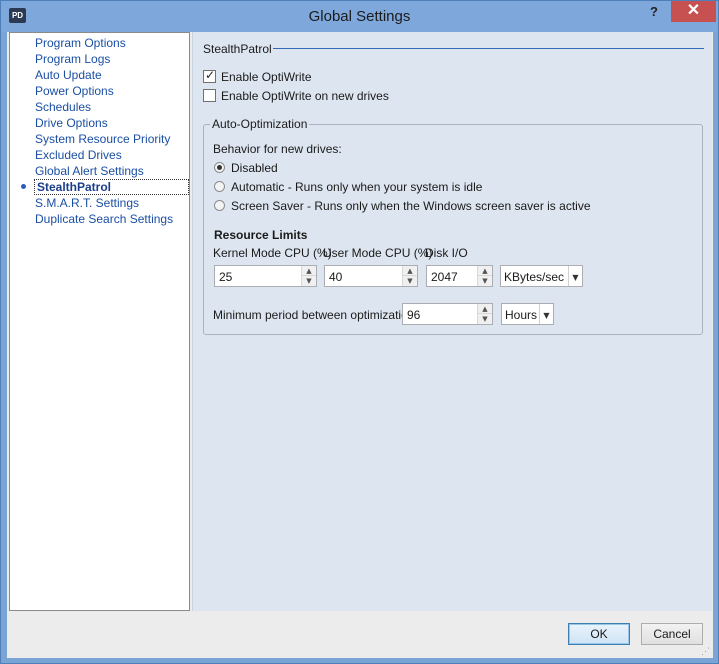  Describe the element at coordinates (87, 203) in the screenshot. I see `nav-item-smart-settings: S.M.A.R.T. Settings` at that location.